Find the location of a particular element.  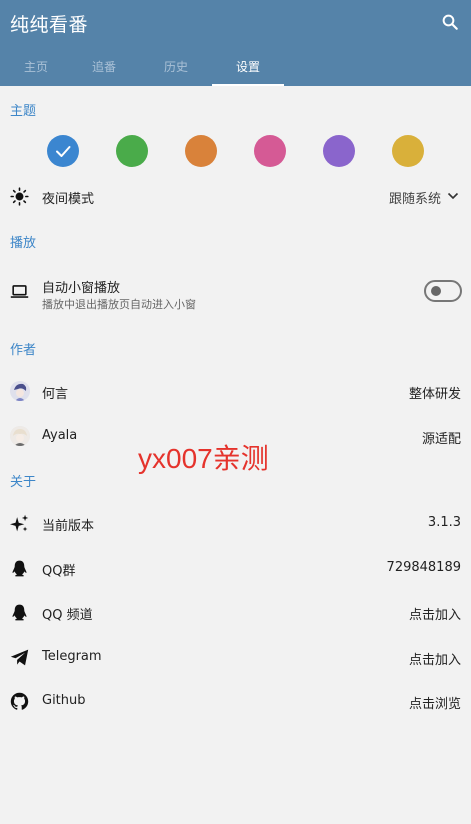

github-value: 点击浏览 is located at coordinates (434, 704).